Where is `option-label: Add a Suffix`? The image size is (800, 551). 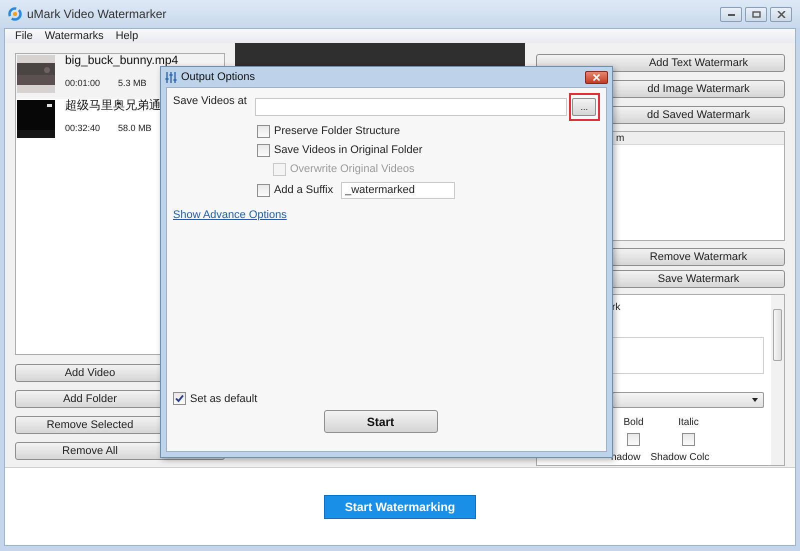 option-label: Add a Suffix is located at coordinates (304, 190).